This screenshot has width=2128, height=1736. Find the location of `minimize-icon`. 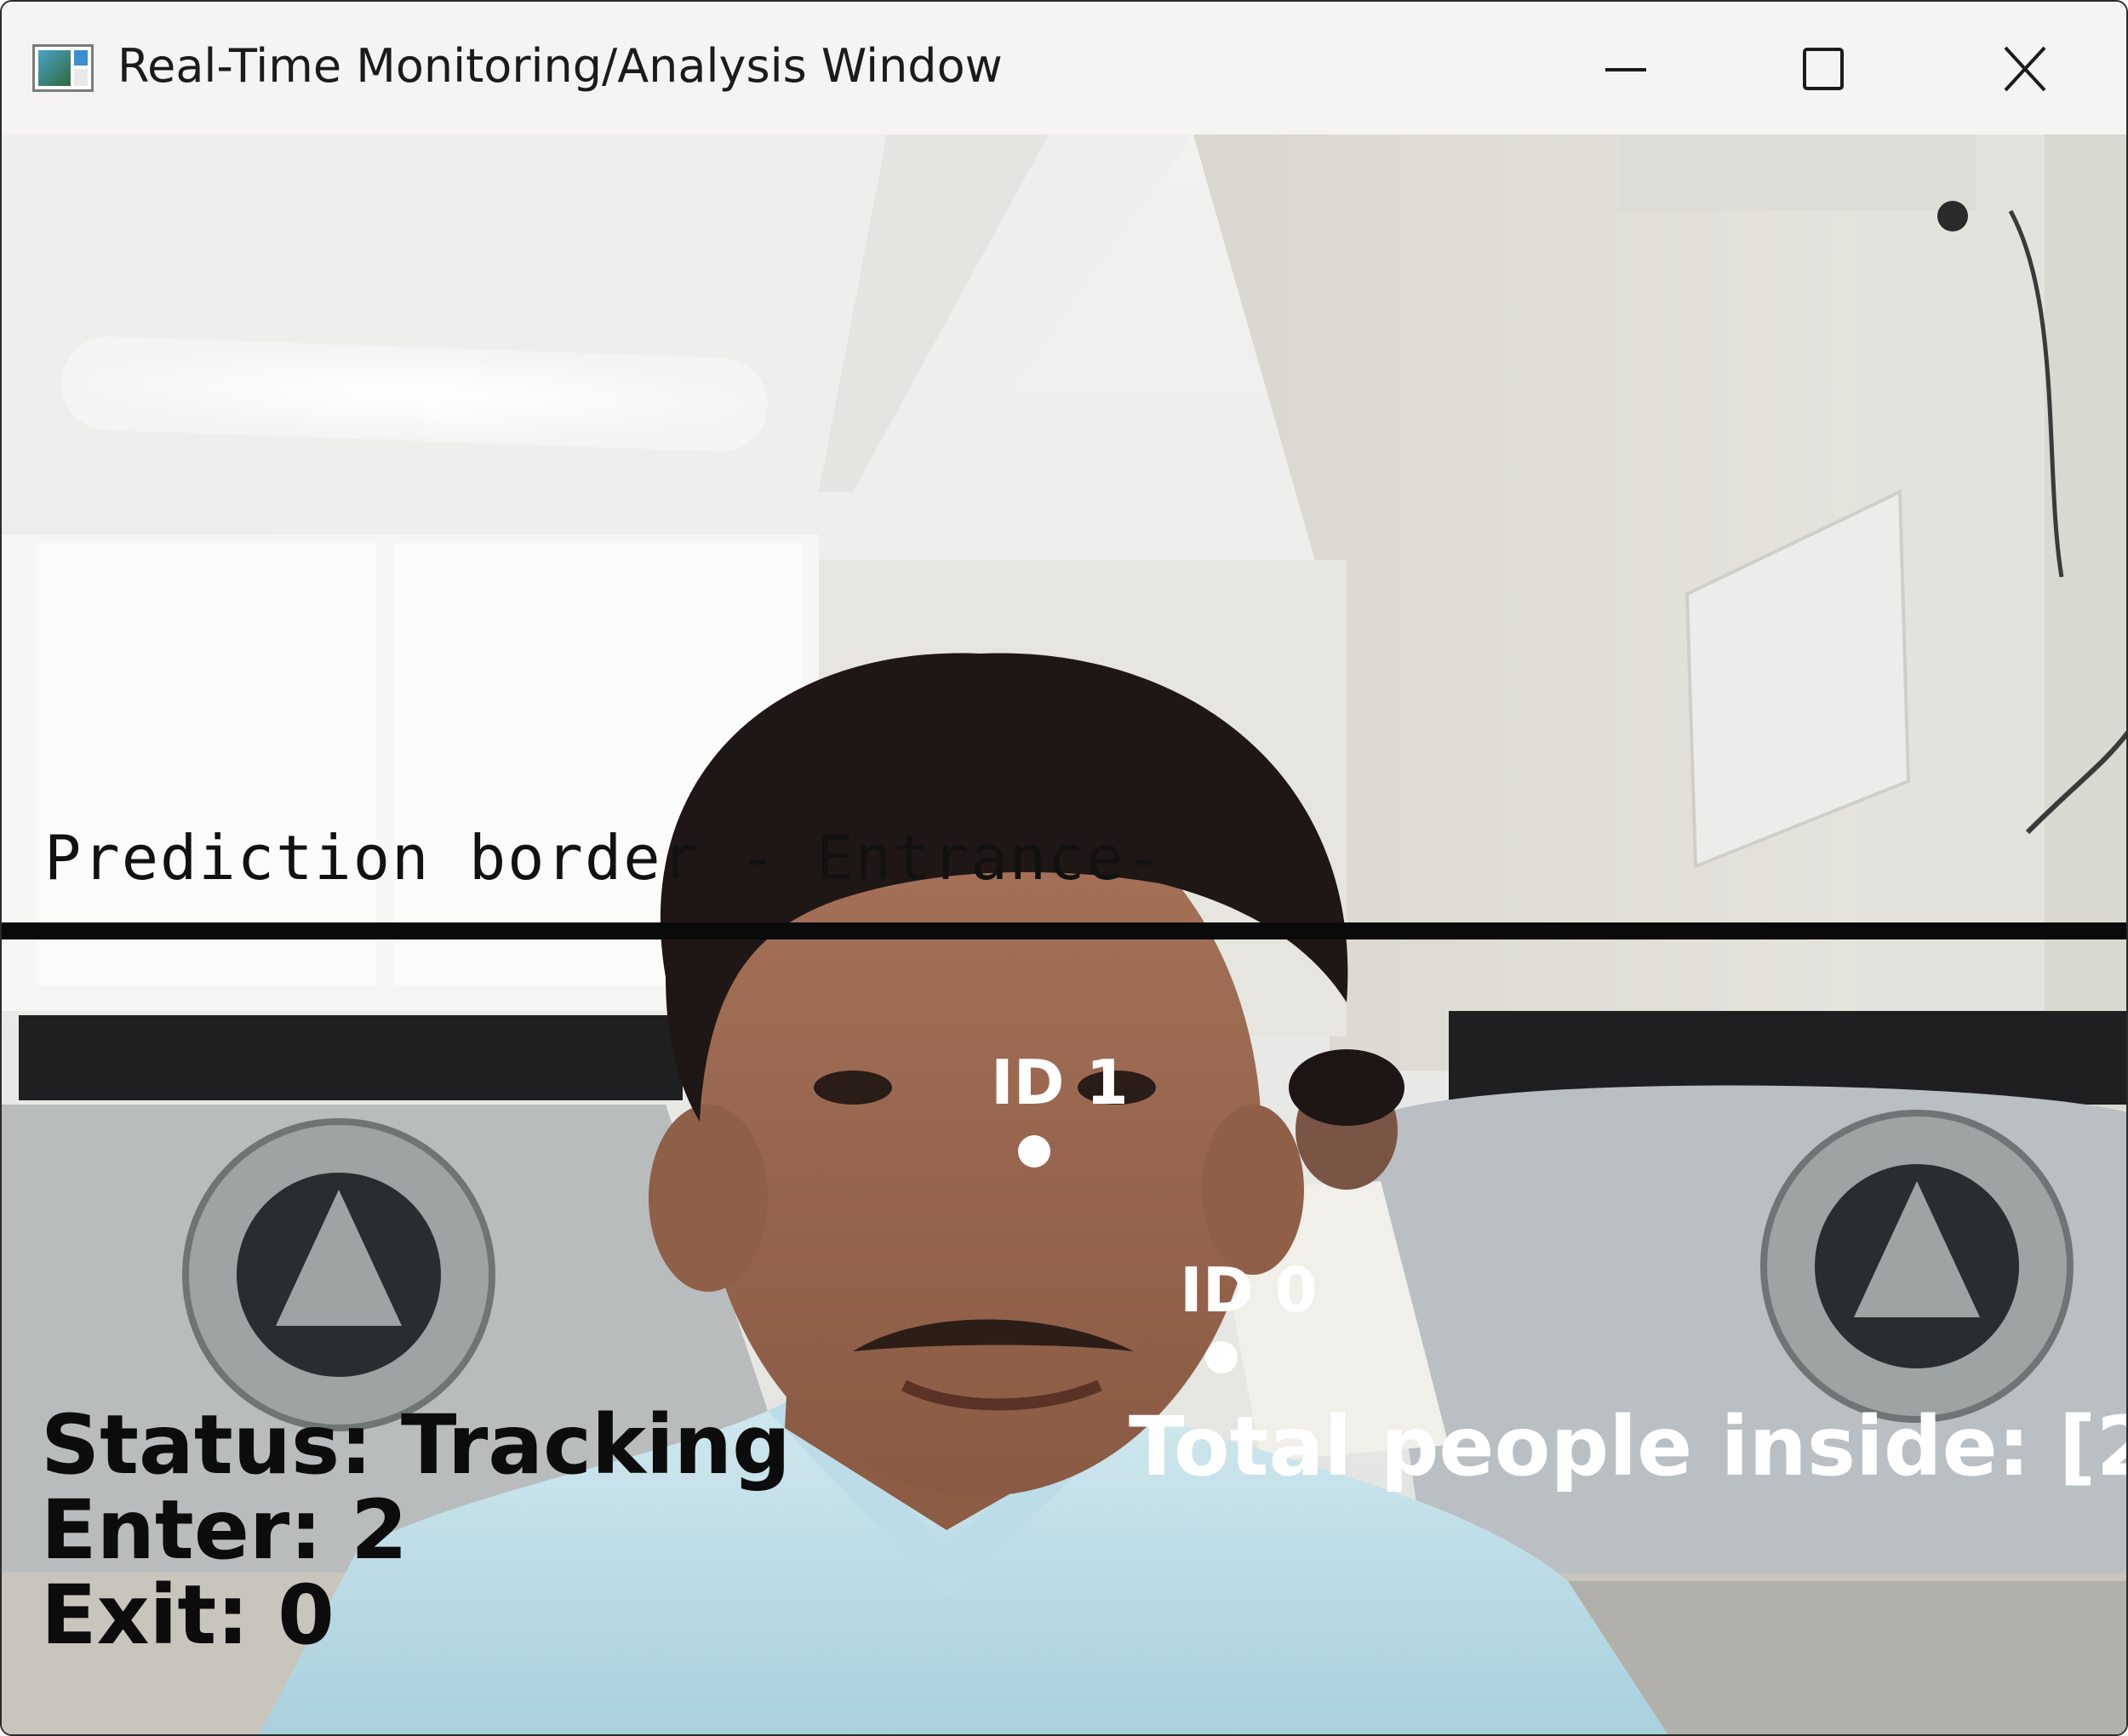

minimize-icon is located at coordinates (1625, 69).